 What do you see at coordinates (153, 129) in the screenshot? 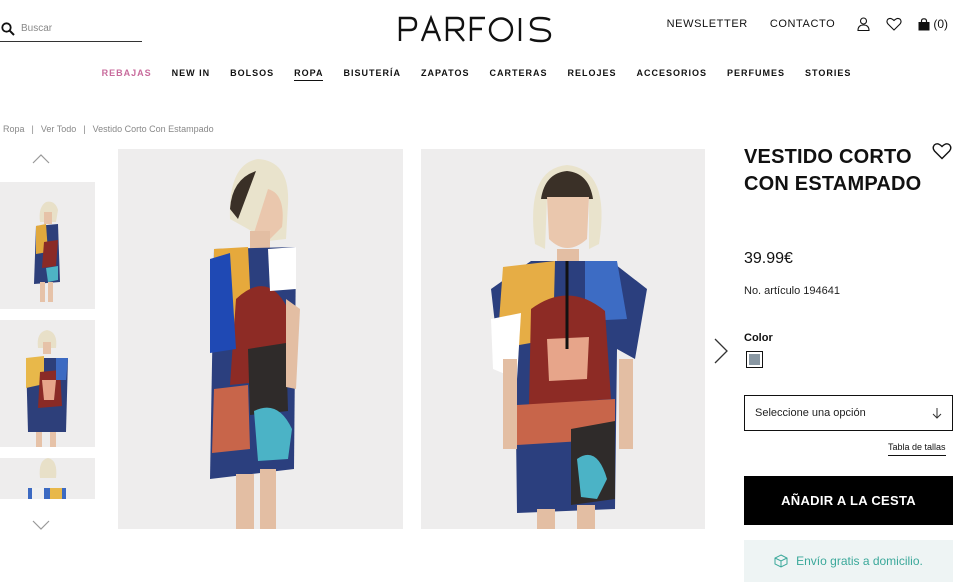
I see `breadcrumb-item: Vestido Corto Con Estampado` at bounding box center [153, 129].